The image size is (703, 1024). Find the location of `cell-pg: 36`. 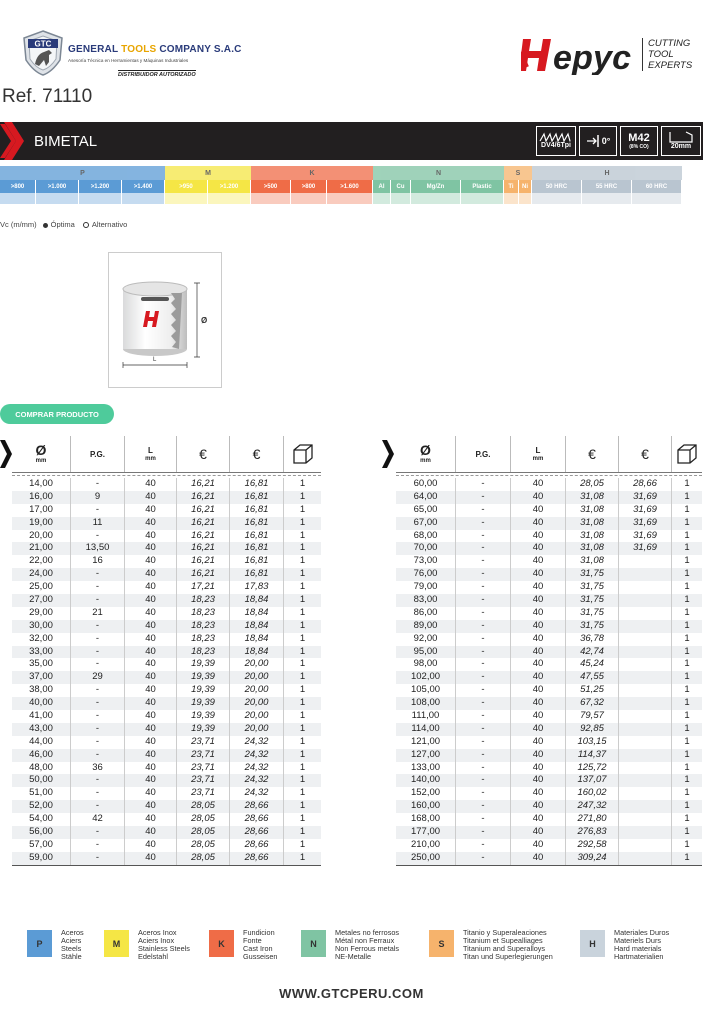

cell-pg: 36 is located at coordinates (98, 768).